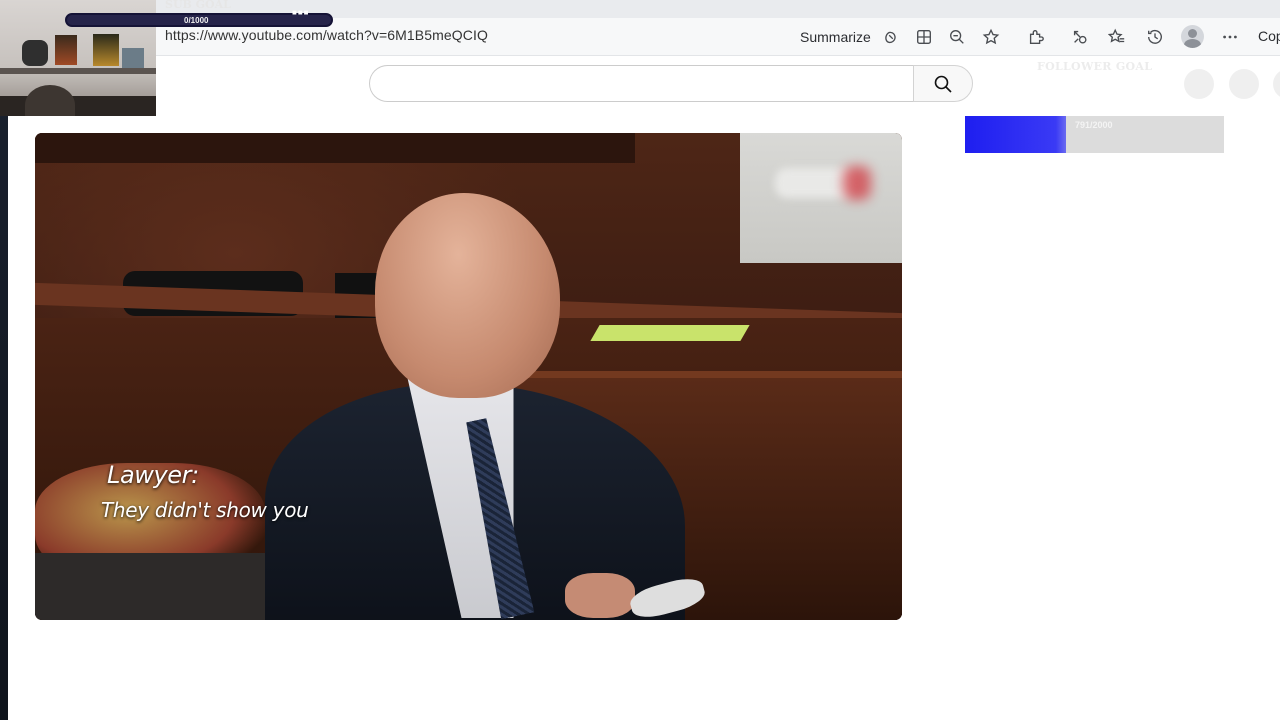 This screenshot has height=720, width=1280. I want to click on sub-goal-count: 0/1000, so click(196, 20).